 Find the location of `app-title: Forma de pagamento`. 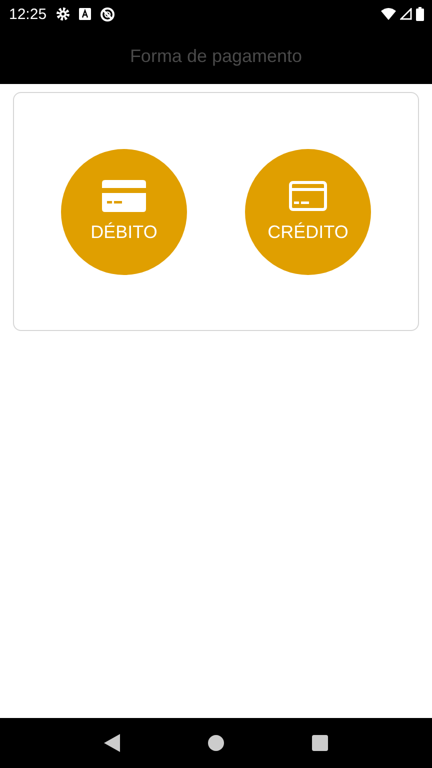

app-title: Forma de pagamento is located at coordinates (216, 56).